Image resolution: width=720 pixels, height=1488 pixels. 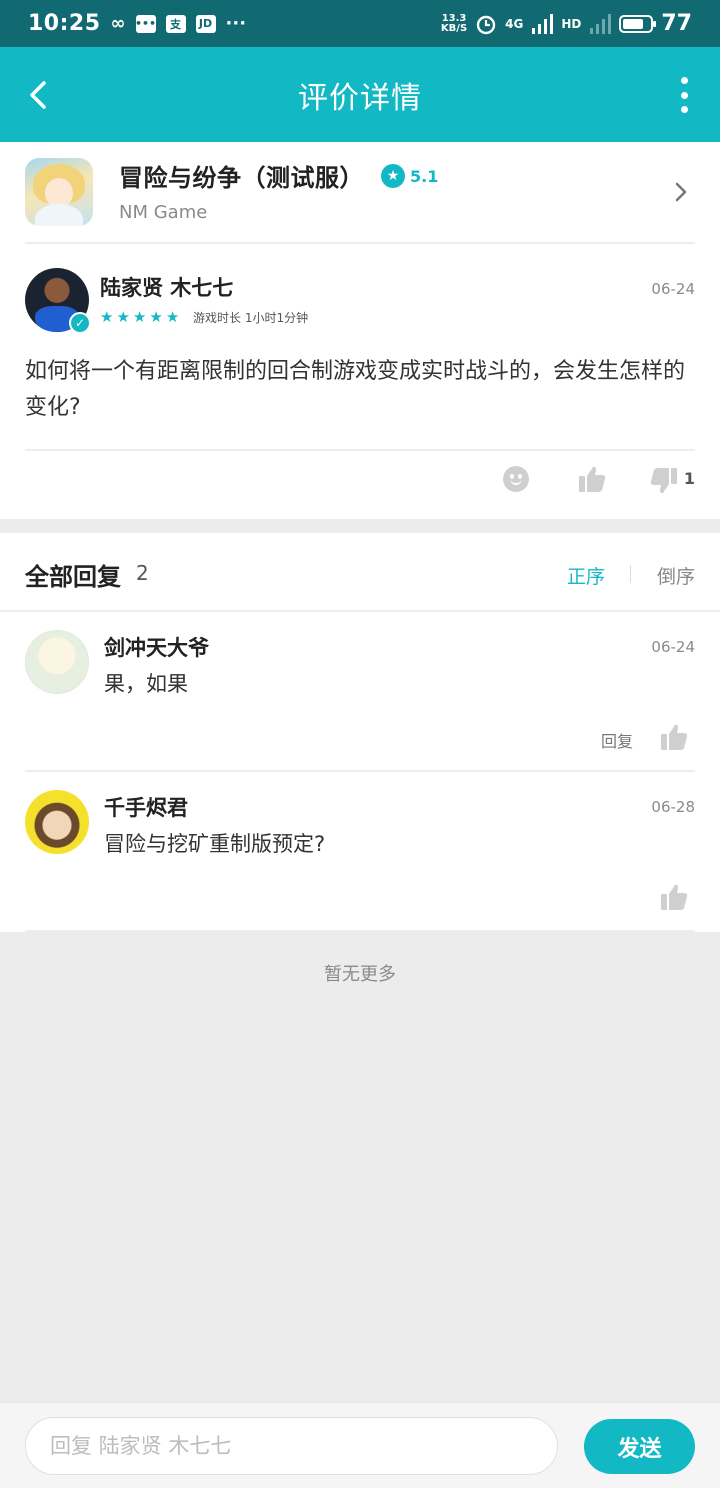 I want to click on game-developer: NM Game, so click(x=163, y=212).